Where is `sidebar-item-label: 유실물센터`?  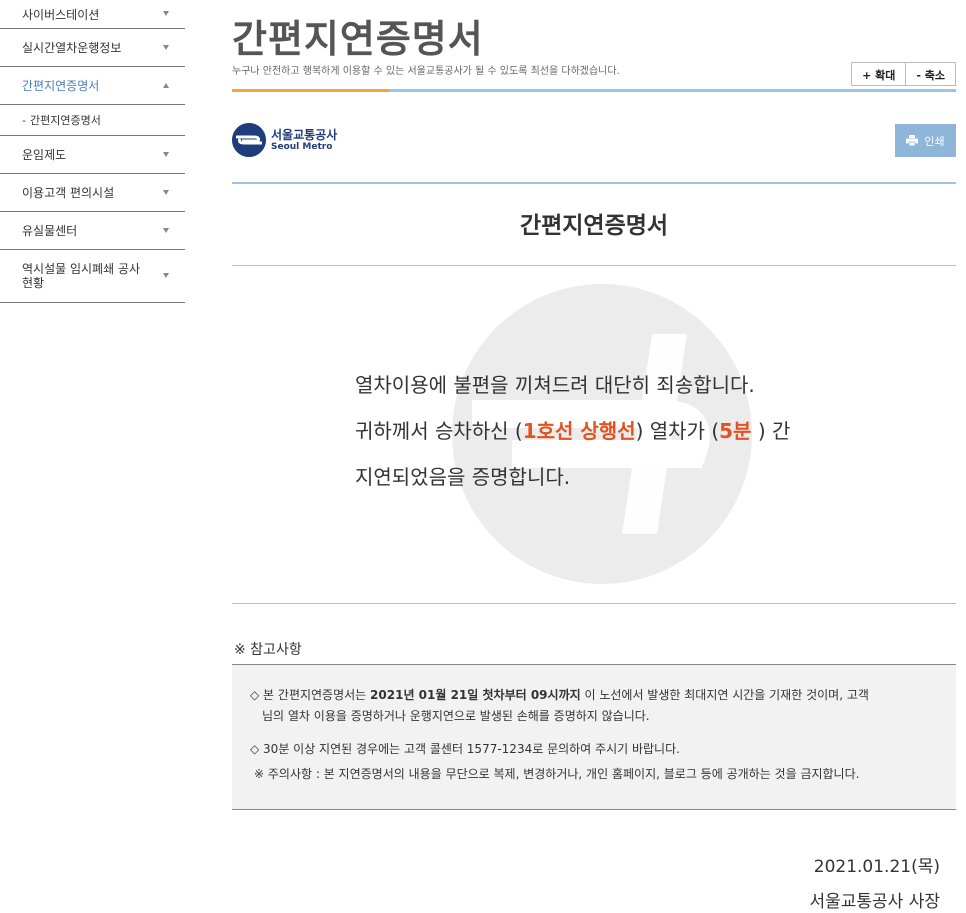 sidebar-item-label: 유실물센터 is located at coordinates (50, 231).